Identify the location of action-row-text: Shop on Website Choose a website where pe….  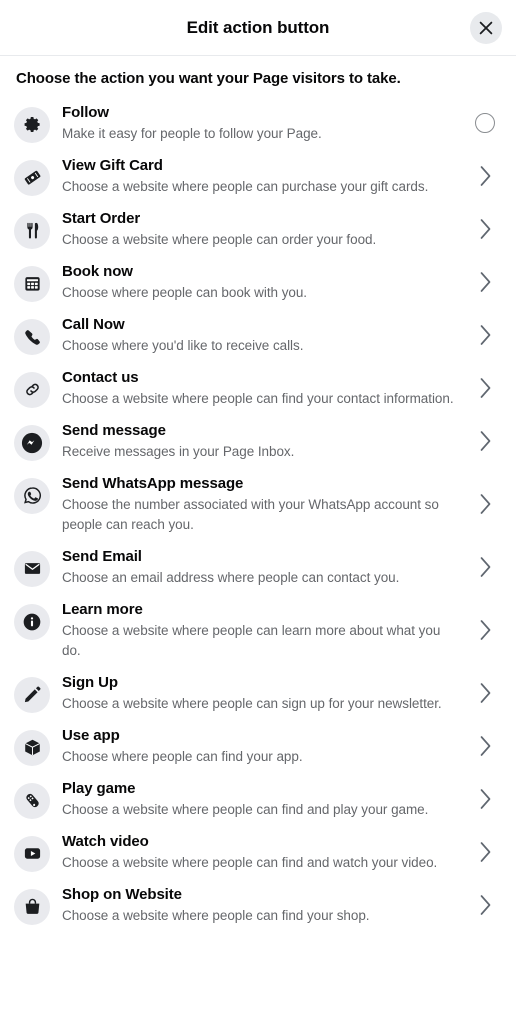
(259, 905).